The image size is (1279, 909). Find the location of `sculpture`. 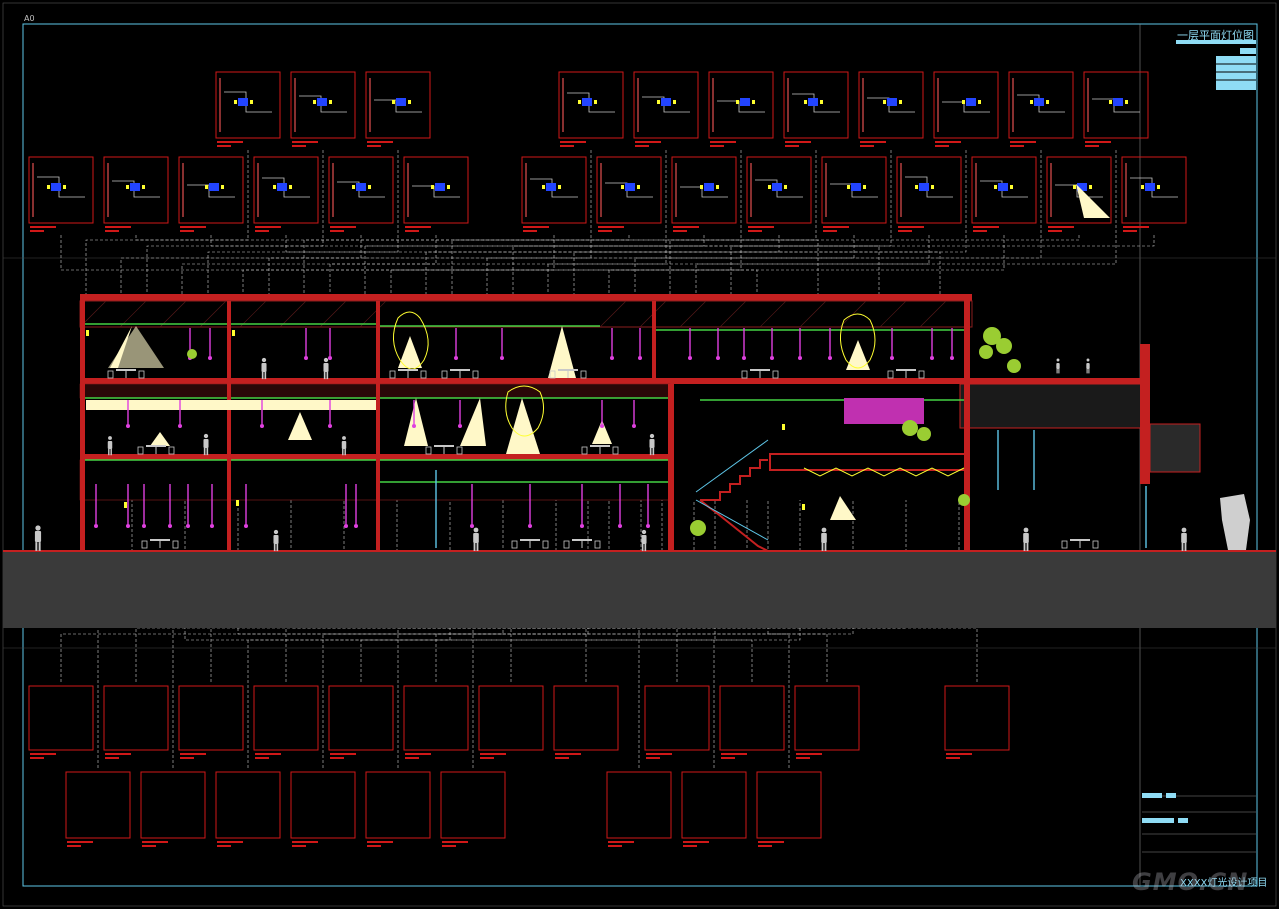

sculpture is located at coordinates (1235, 522).